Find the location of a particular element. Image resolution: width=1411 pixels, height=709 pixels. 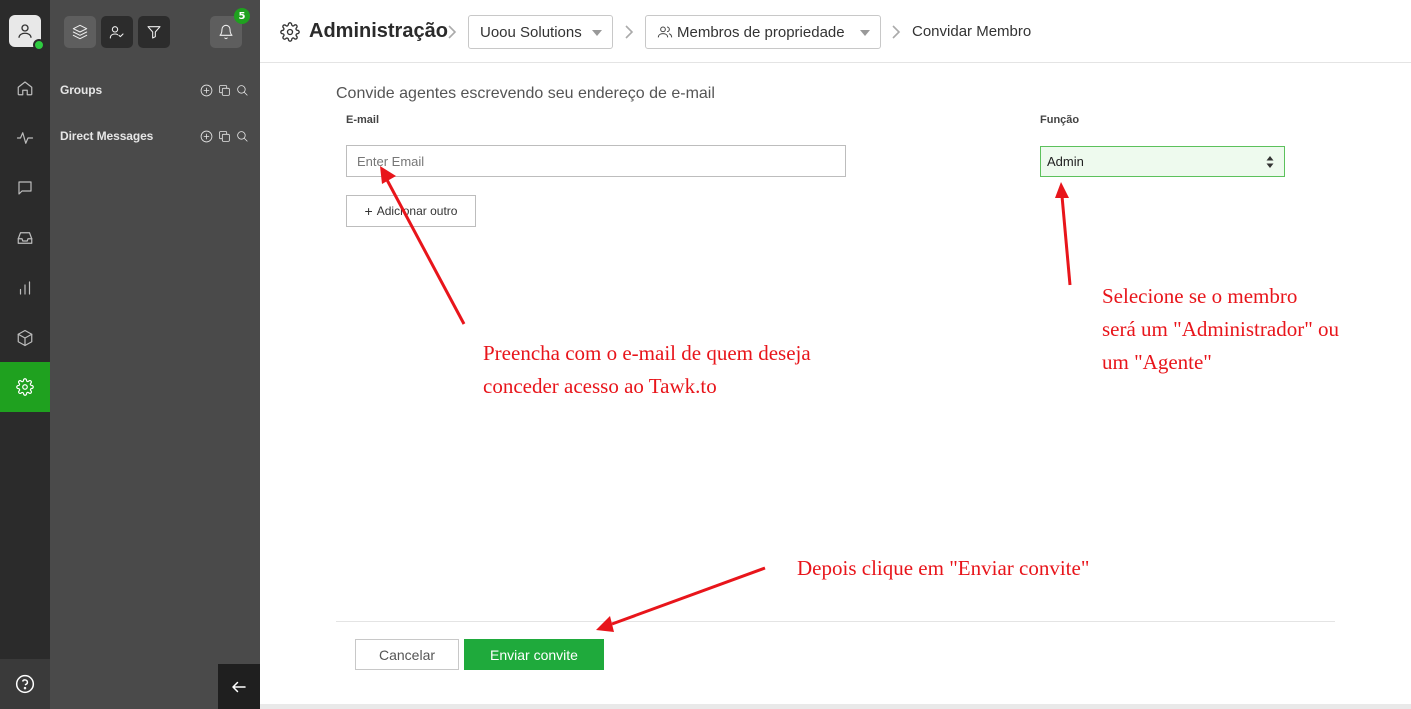

members-select: Membros de propriedade is located at coordinates (763, 32).